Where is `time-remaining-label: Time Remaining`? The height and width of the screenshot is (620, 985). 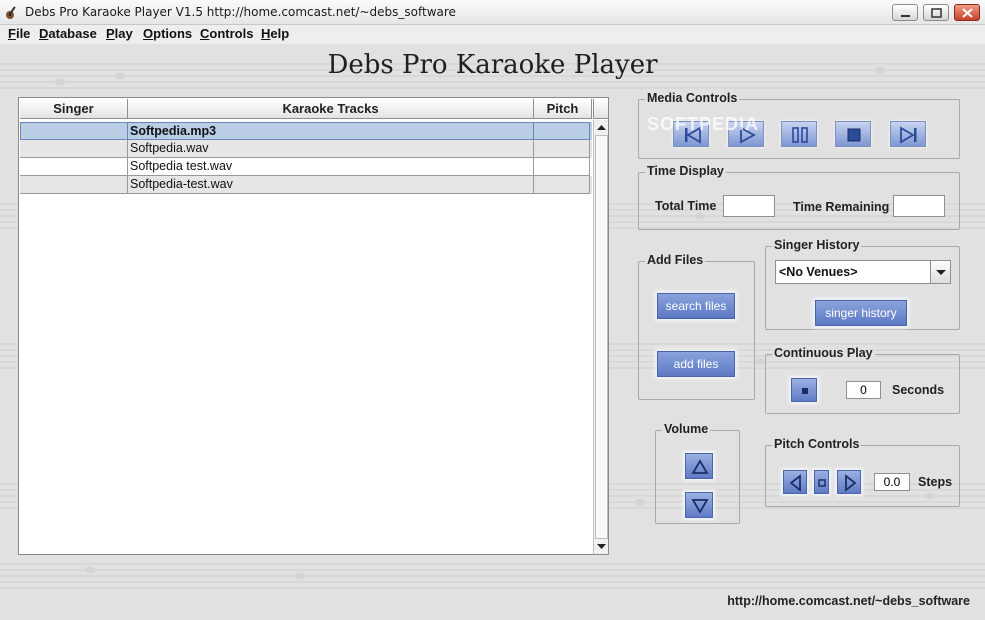
time-remaining-label: Time Remaining is located at coordinates (841, 207).